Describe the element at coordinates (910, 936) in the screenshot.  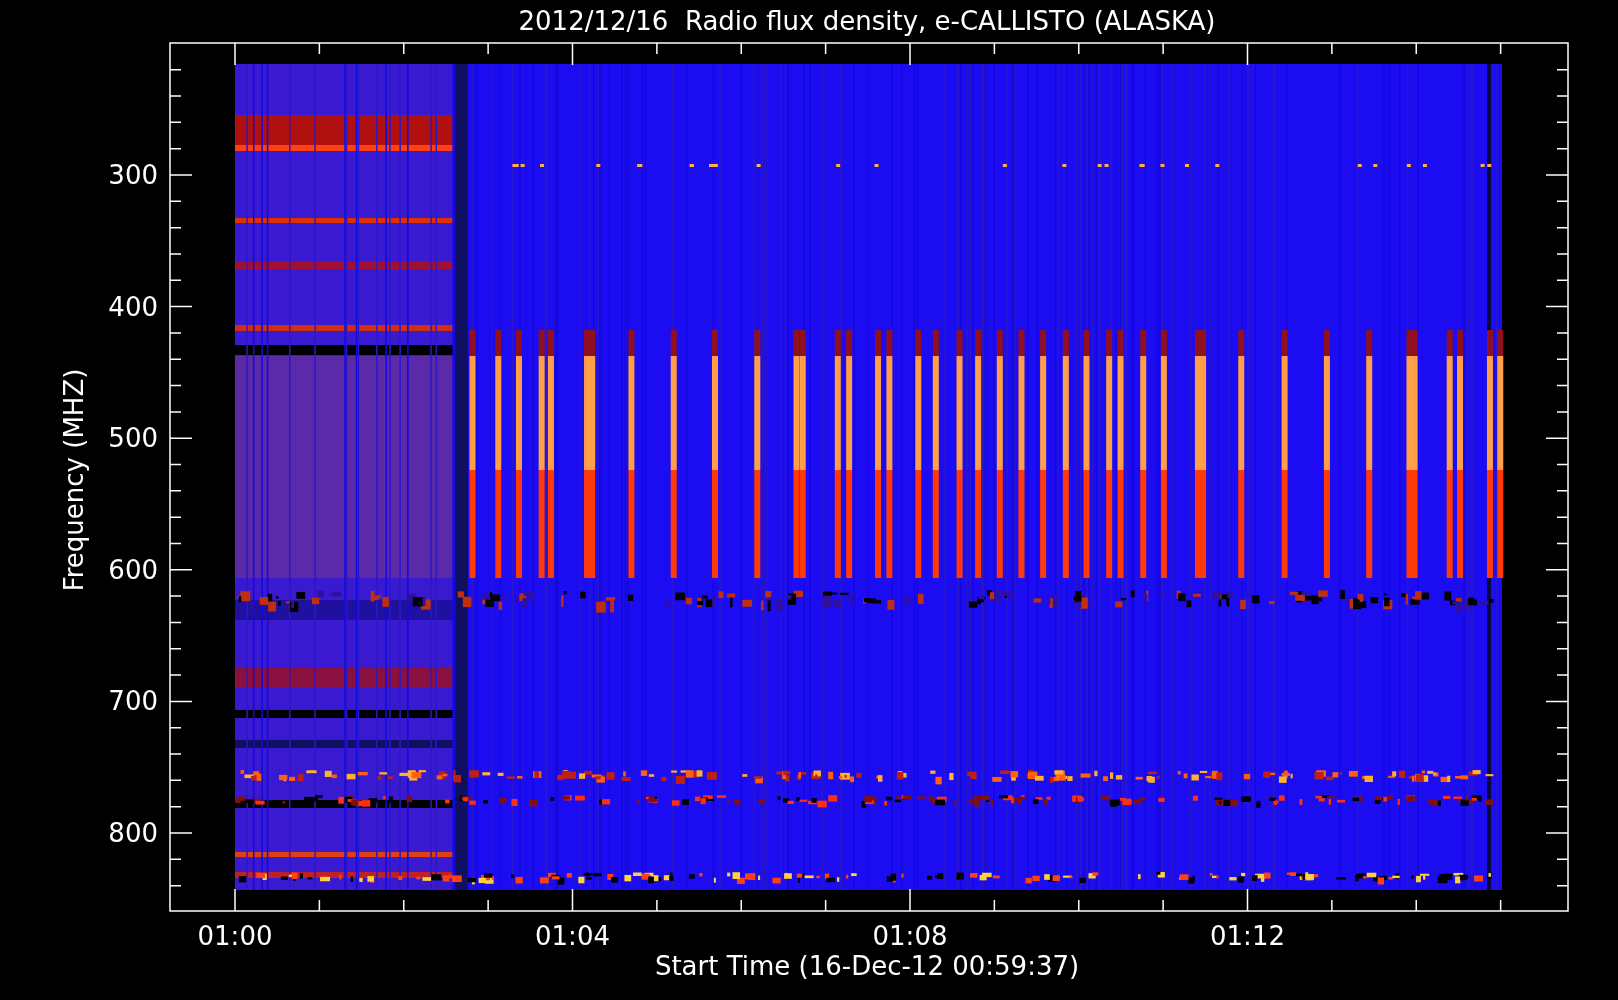
I see `x-tick-label: 01:08` at that location.